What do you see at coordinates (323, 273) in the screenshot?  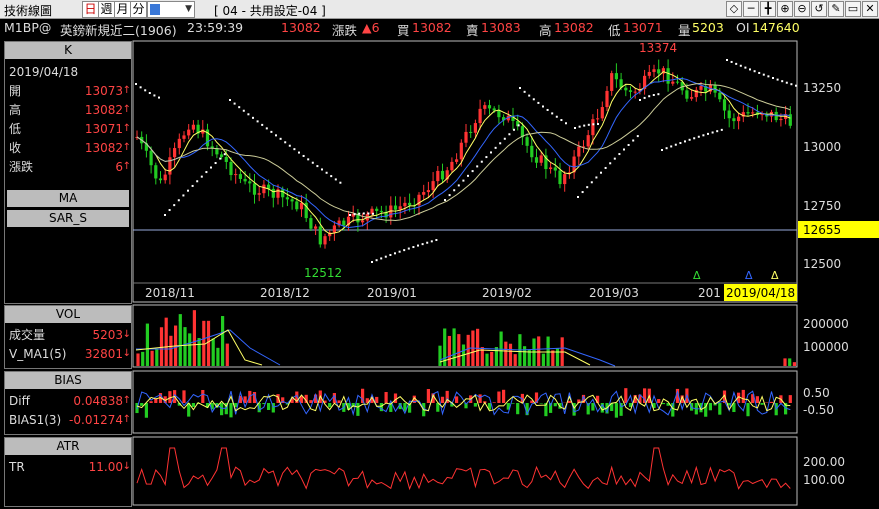 I see `min-price-label: 12512` at bounding box center [323, 273].